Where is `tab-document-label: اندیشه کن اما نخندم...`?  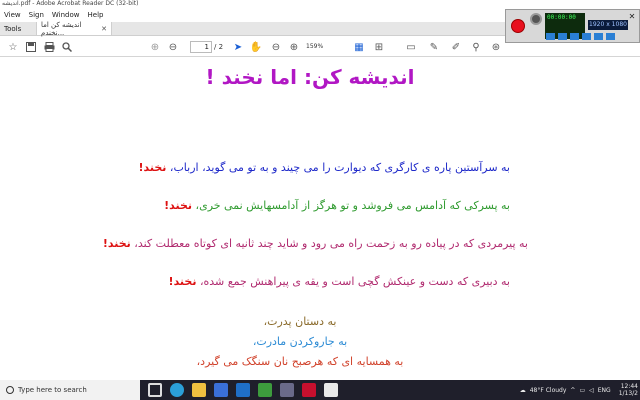
tab-document-label: اندیشه کن اما نخندم... is located at coordinates (61, 28).